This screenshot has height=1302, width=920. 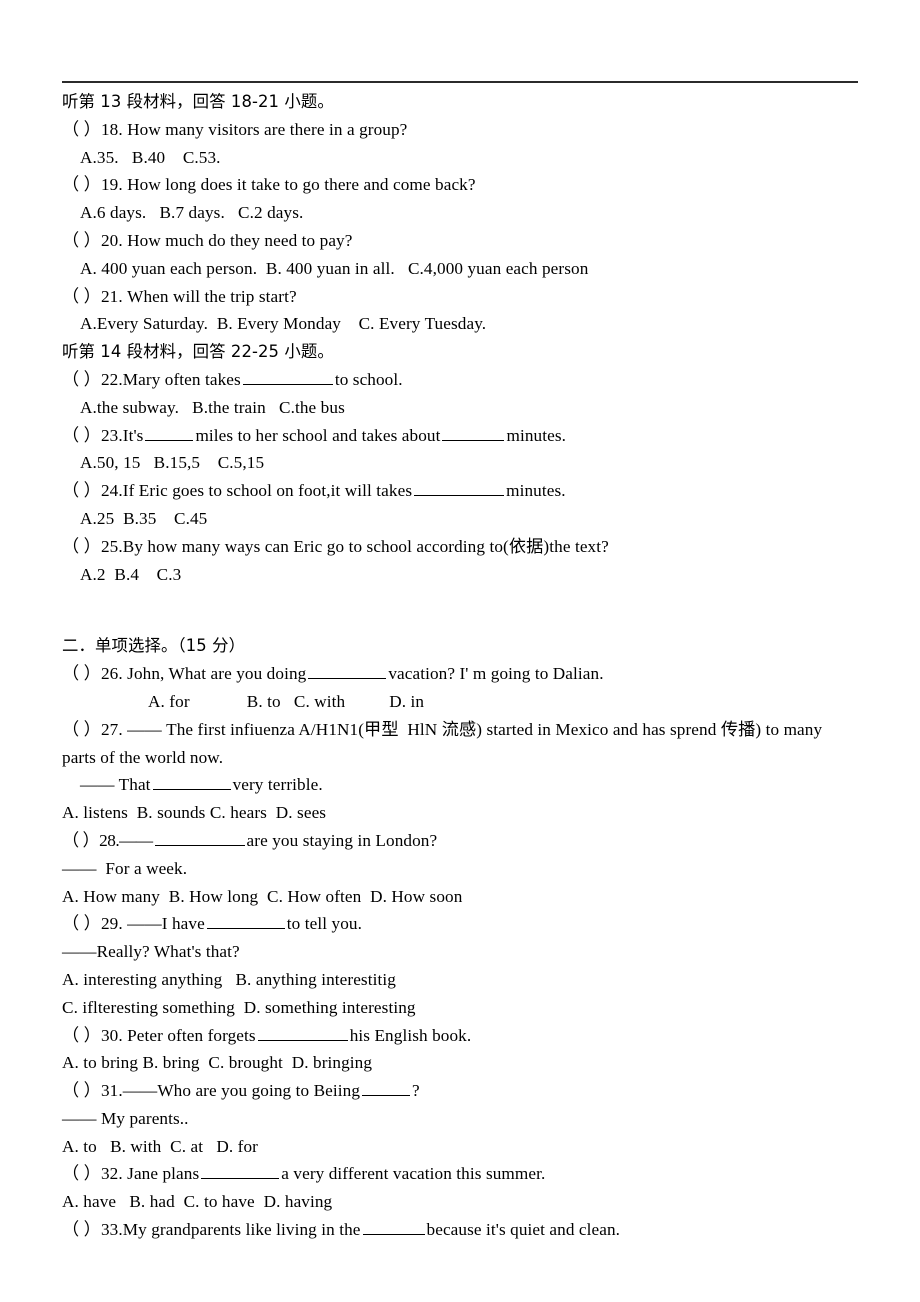 I want to click on question-29-stem-after: to tell you., so click(x=324, y=924).